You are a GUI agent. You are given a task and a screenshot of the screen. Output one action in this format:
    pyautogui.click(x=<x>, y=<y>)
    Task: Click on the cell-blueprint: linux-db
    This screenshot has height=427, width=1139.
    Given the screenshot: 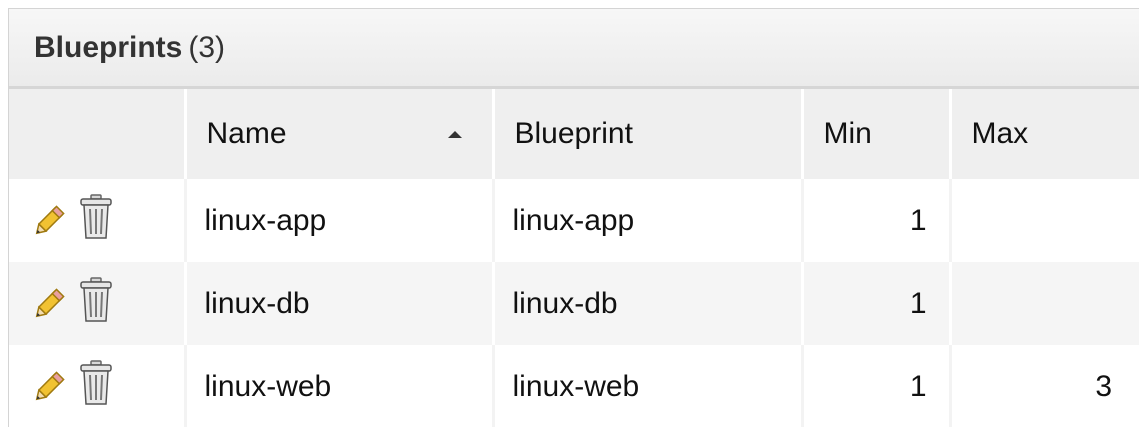 What is the action you would take?
    pyautogui.click(x=648, y=303)
    